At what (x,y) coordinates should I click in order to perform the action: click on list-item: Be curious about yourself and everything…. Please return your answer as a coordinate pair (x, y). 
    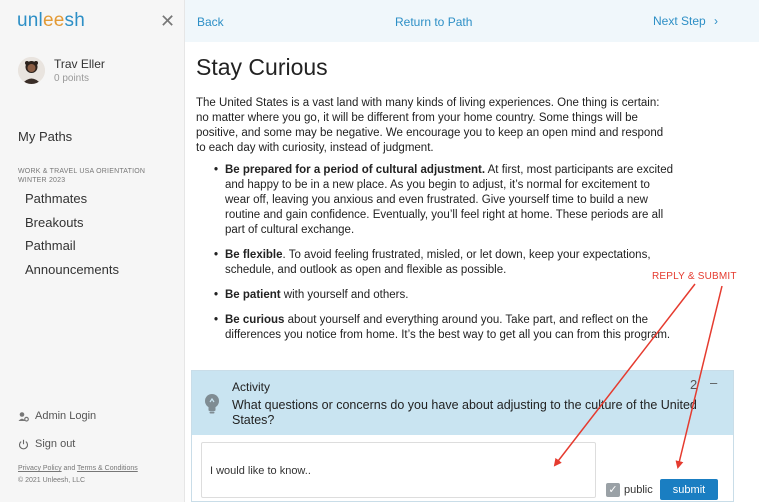
    Looking at the image, I should click on (444, 328).